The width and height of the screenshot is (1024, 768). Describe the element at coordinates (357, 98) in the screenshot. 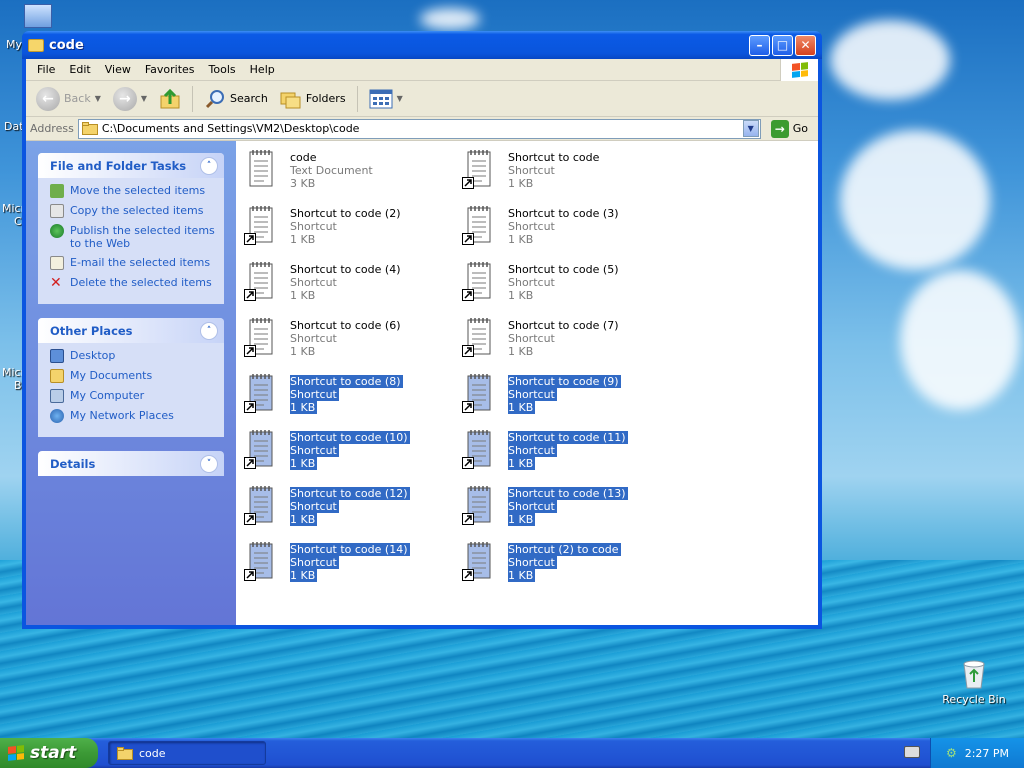

I see `toolbar-separator` at that location.